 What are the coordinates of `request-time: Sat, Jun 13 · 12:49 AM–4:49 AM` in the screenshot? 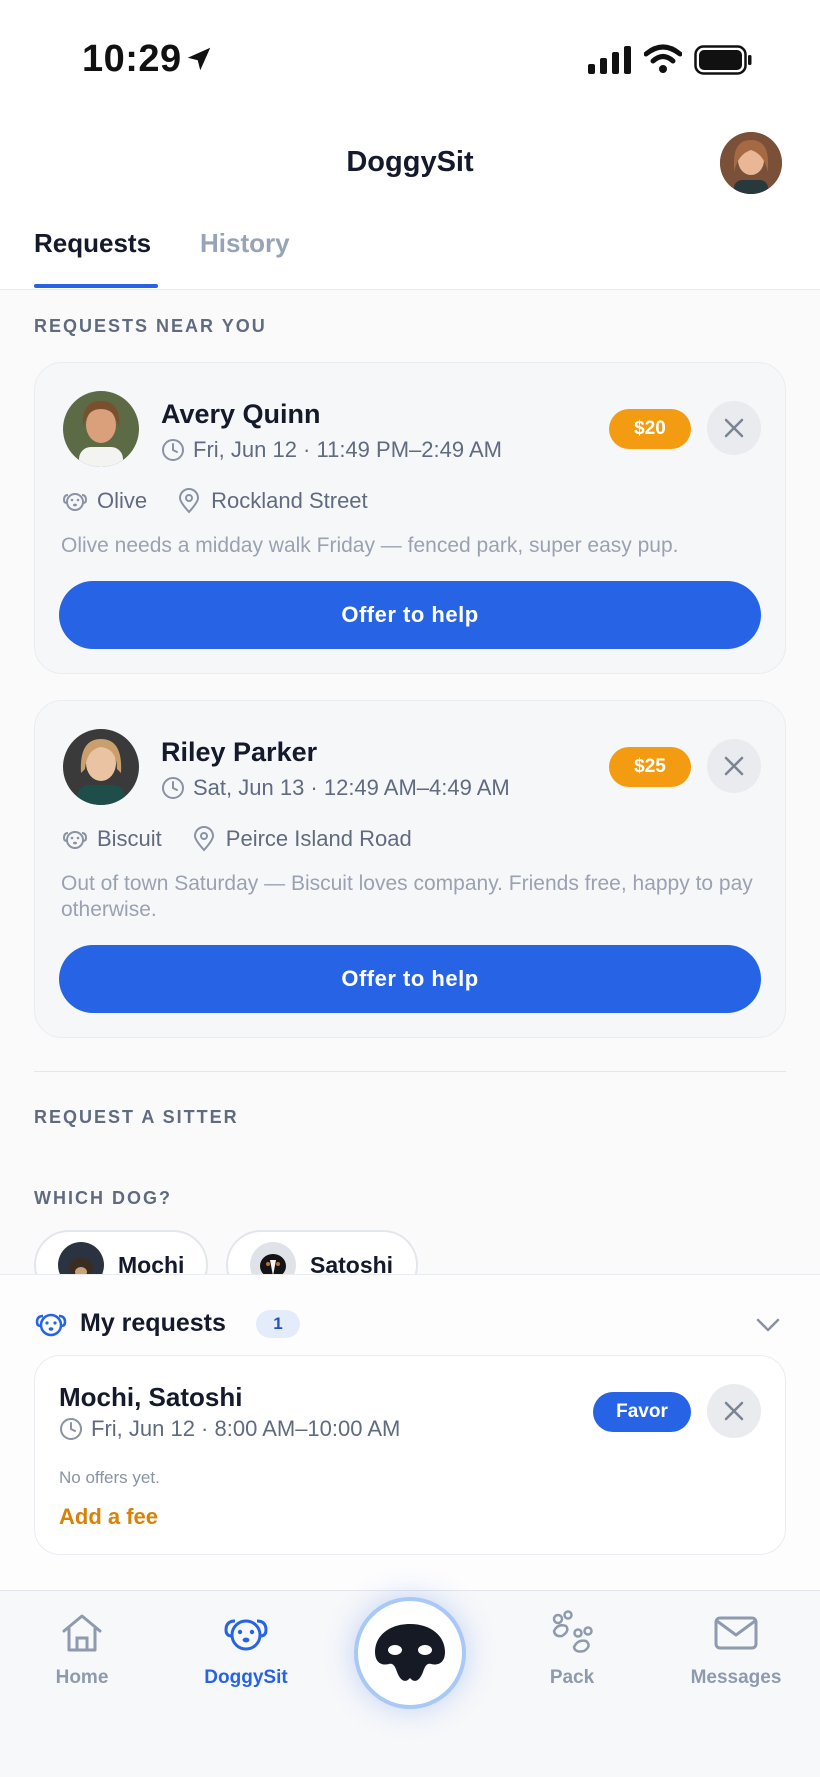 It's located at (335, 788).